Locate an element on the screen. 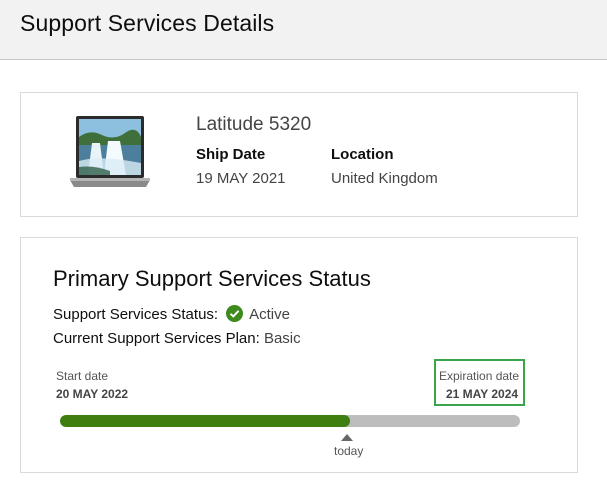  start-date-value: 20 MAY 2022 is located at coordinates (92, 394).